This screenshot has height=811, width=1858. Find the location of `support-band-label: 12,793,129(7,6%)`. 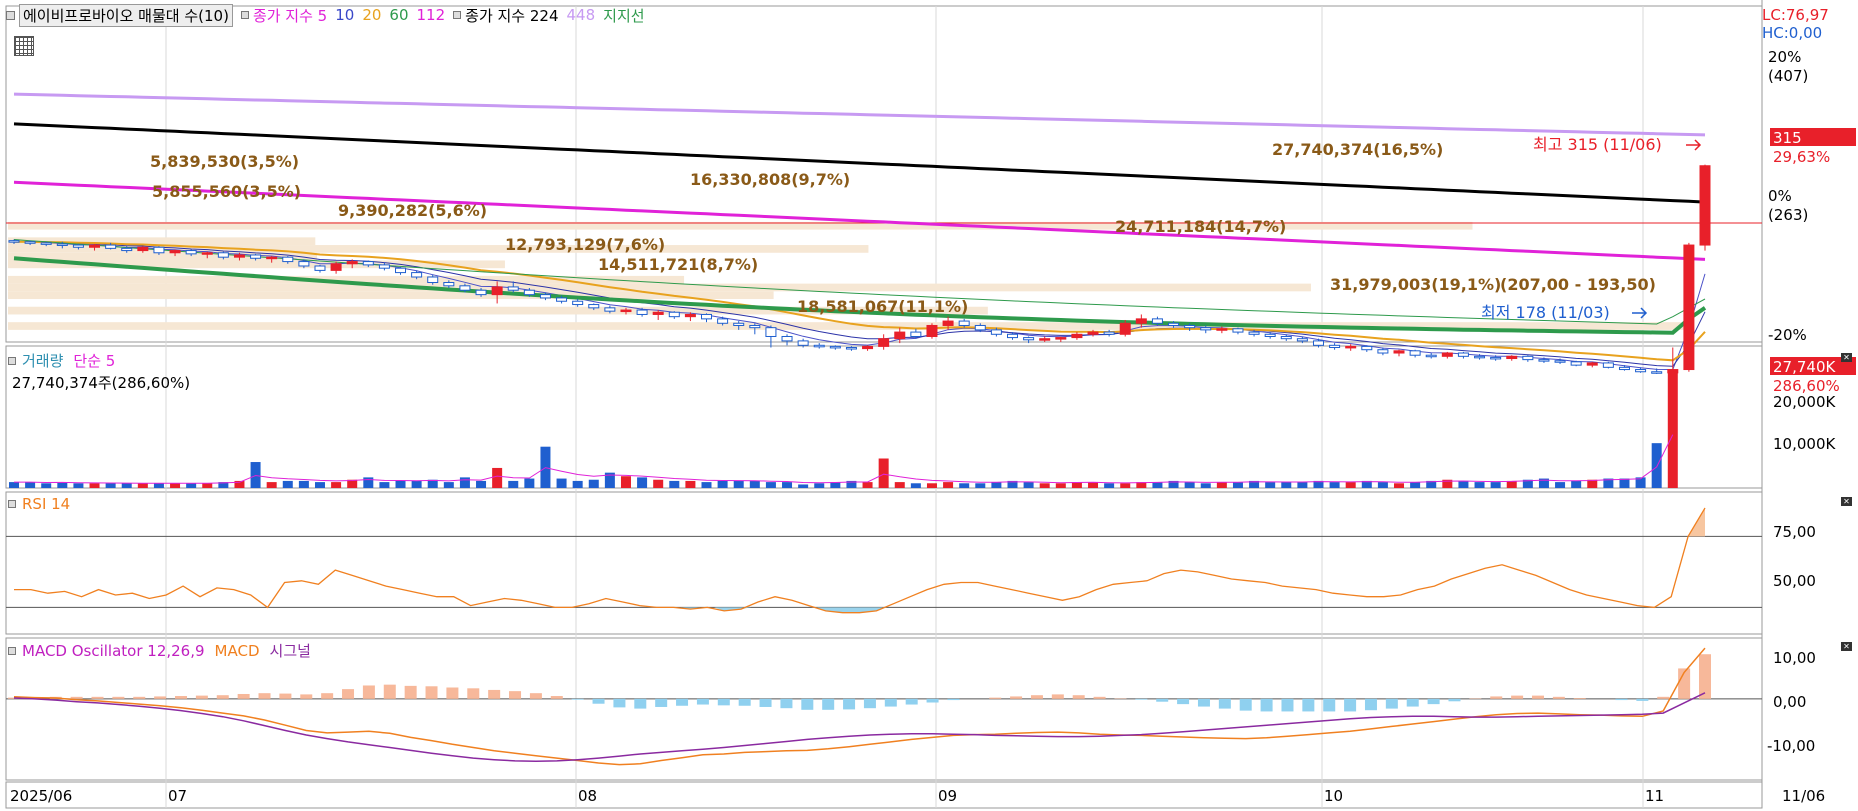

support-band-label: 12,793,129(7,6%) is located at coordinates (585, 244).